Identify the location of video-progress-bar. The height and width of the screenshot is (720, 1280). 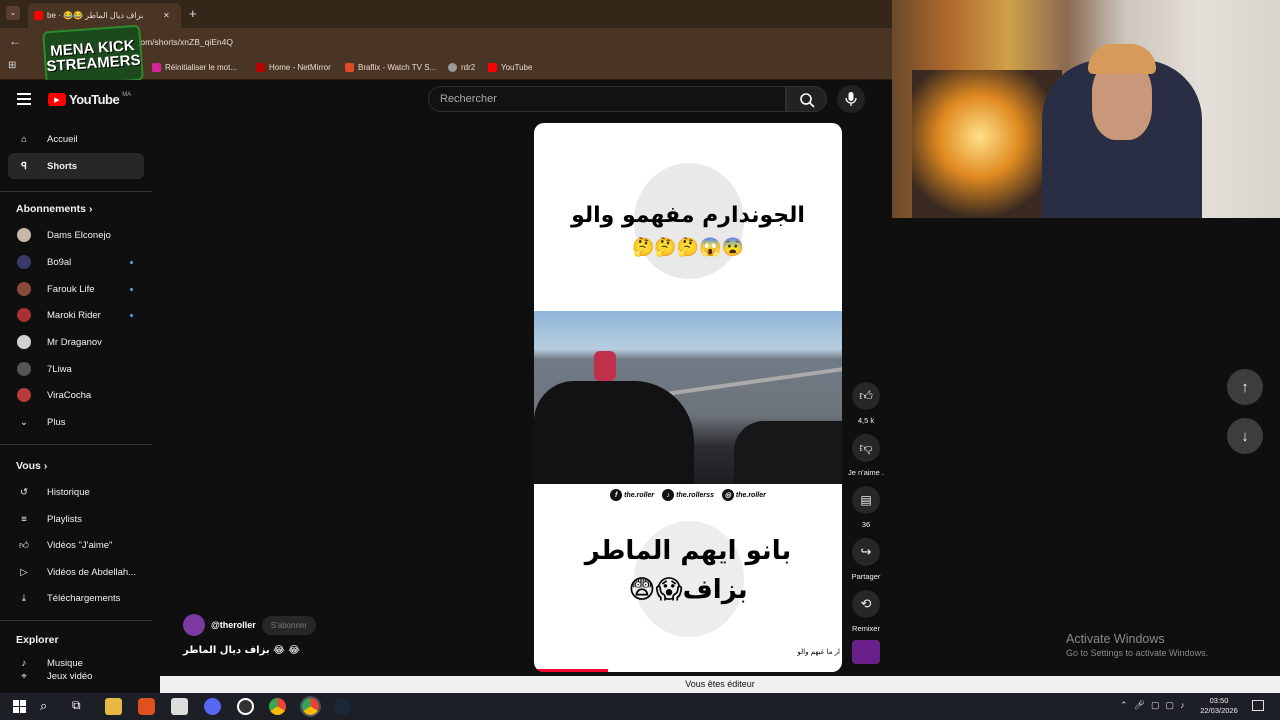
(571, 670).